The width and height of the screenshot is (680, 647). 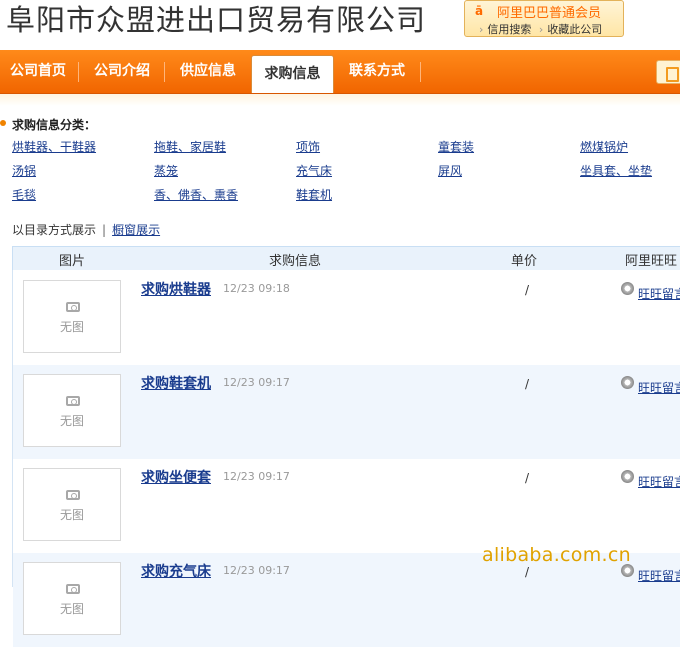 I want to click on member-badge-title: 阿里巴巴普通会员, so click(x=549, y=13).